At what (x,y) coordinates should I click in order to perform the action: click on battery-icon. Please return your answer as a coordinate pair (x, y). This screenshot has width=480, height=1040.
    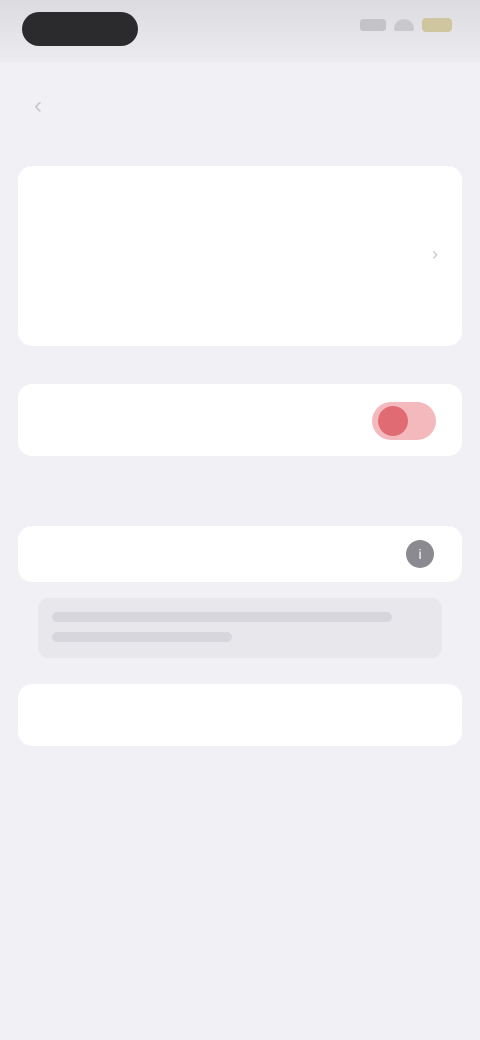
    Looking at the image, I should click on (437, 25).